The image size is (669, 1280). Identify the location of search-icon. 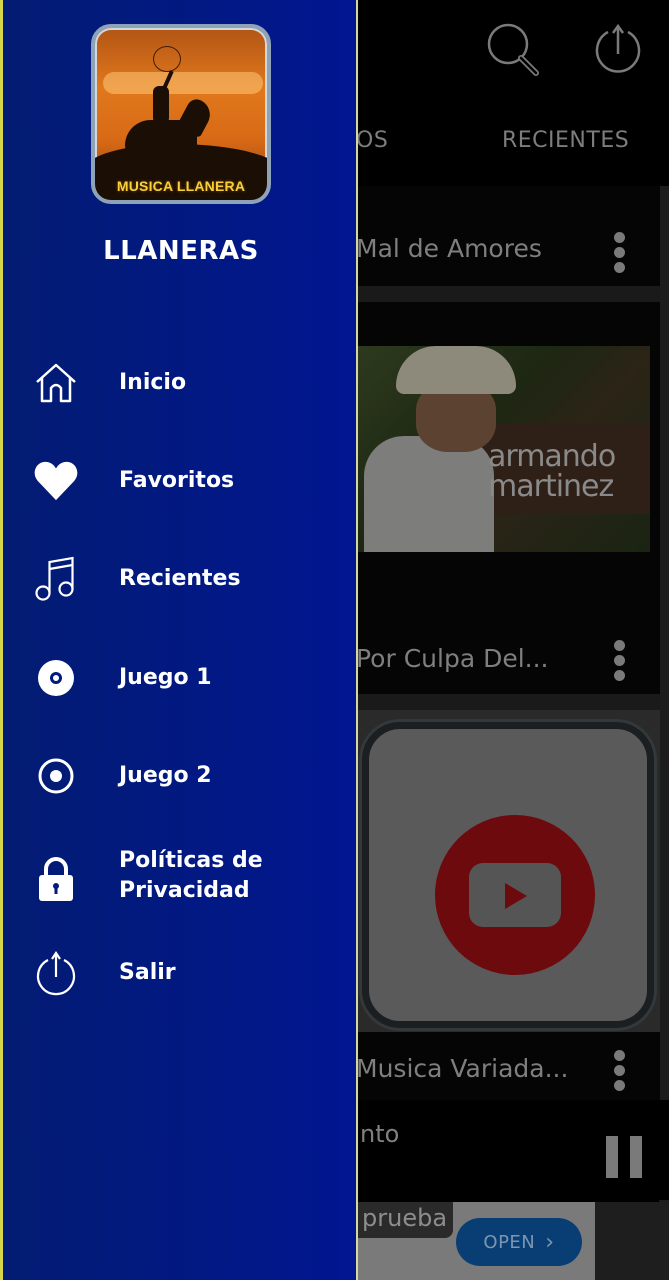
(513, 49).